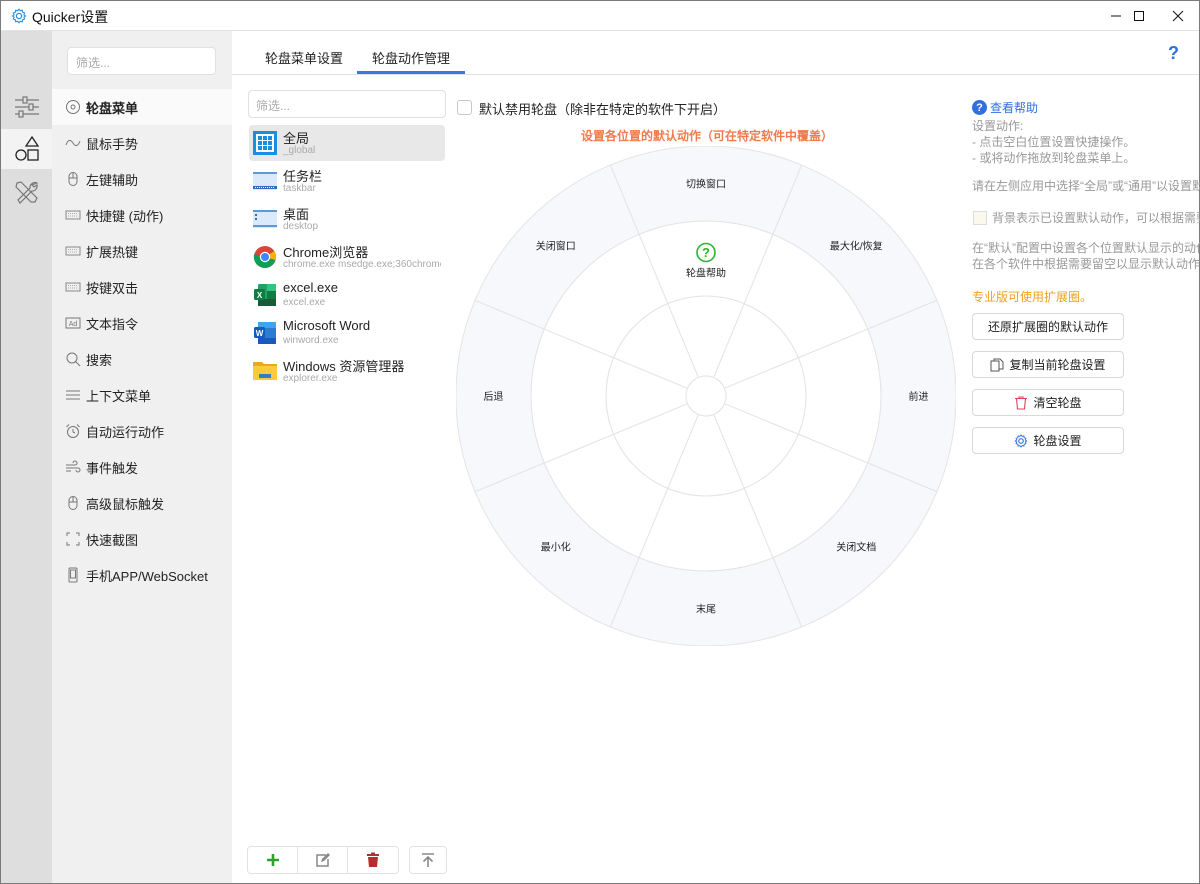  I want to click on app-process: desktop, so click(301, 226).